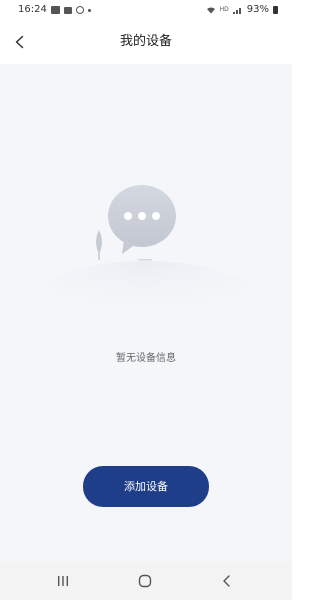 The width and height of the screenshot is (320, 600). Describe the element at coordinates (275, 10) in the screenshot. I see `battery-icon` at that location.